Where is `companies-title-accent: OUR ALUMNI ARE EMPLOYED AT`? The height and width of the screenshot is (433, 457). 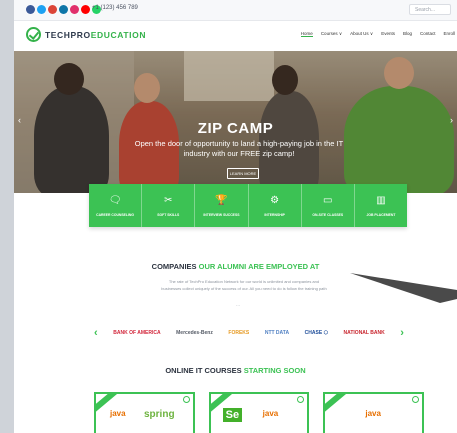
companies-title-accent: OUR ALUMNI ARE EMPLOYED AT is located at coordinates (259, 266).